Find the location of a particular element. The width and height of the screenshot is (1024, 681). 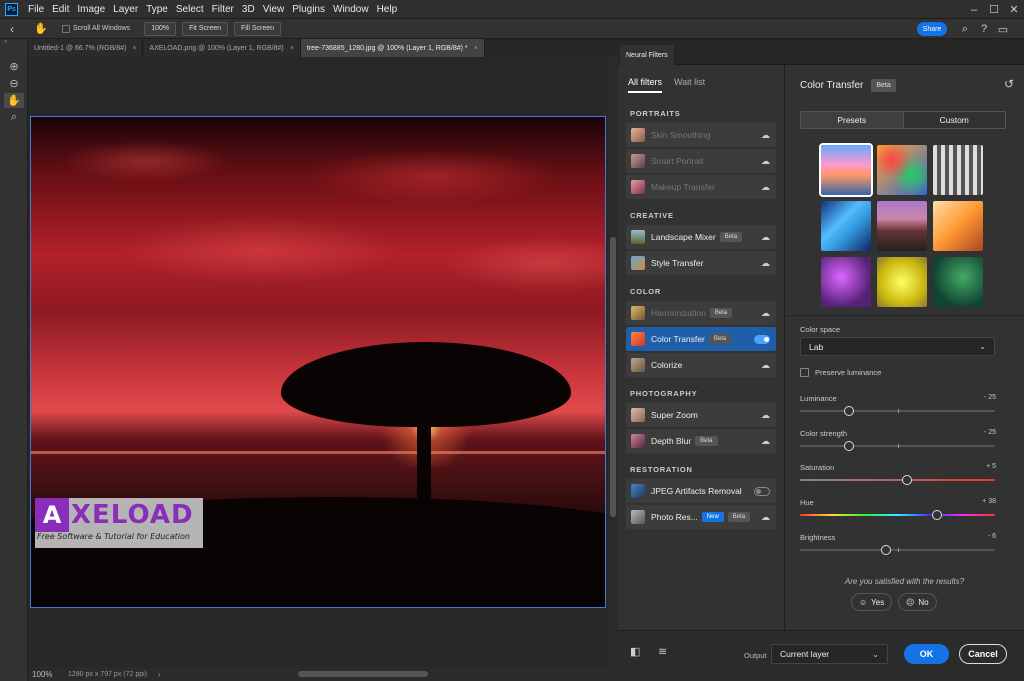

doc-tab: AXELOAD.png @ 100% (Layer 1, RGB/8#) × is located at coordinates (222, 48).